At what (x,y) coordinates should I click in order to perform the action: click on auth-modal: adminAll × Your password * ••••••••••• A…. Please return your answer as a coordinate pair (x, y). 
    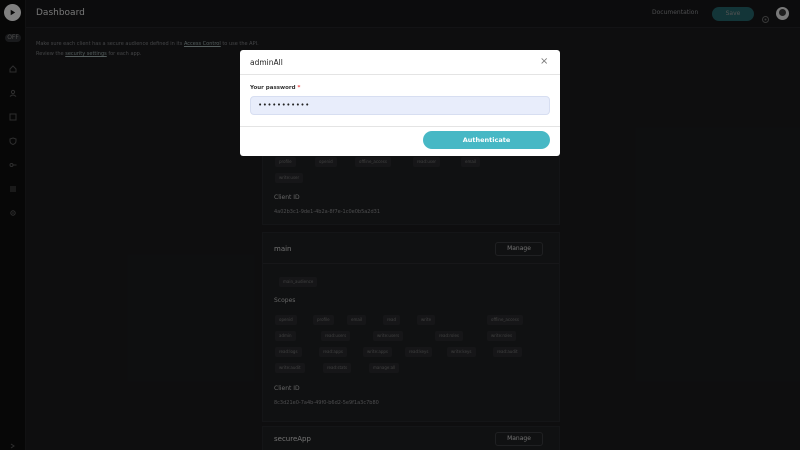
    Looking at the image, I should click on (400, 103).